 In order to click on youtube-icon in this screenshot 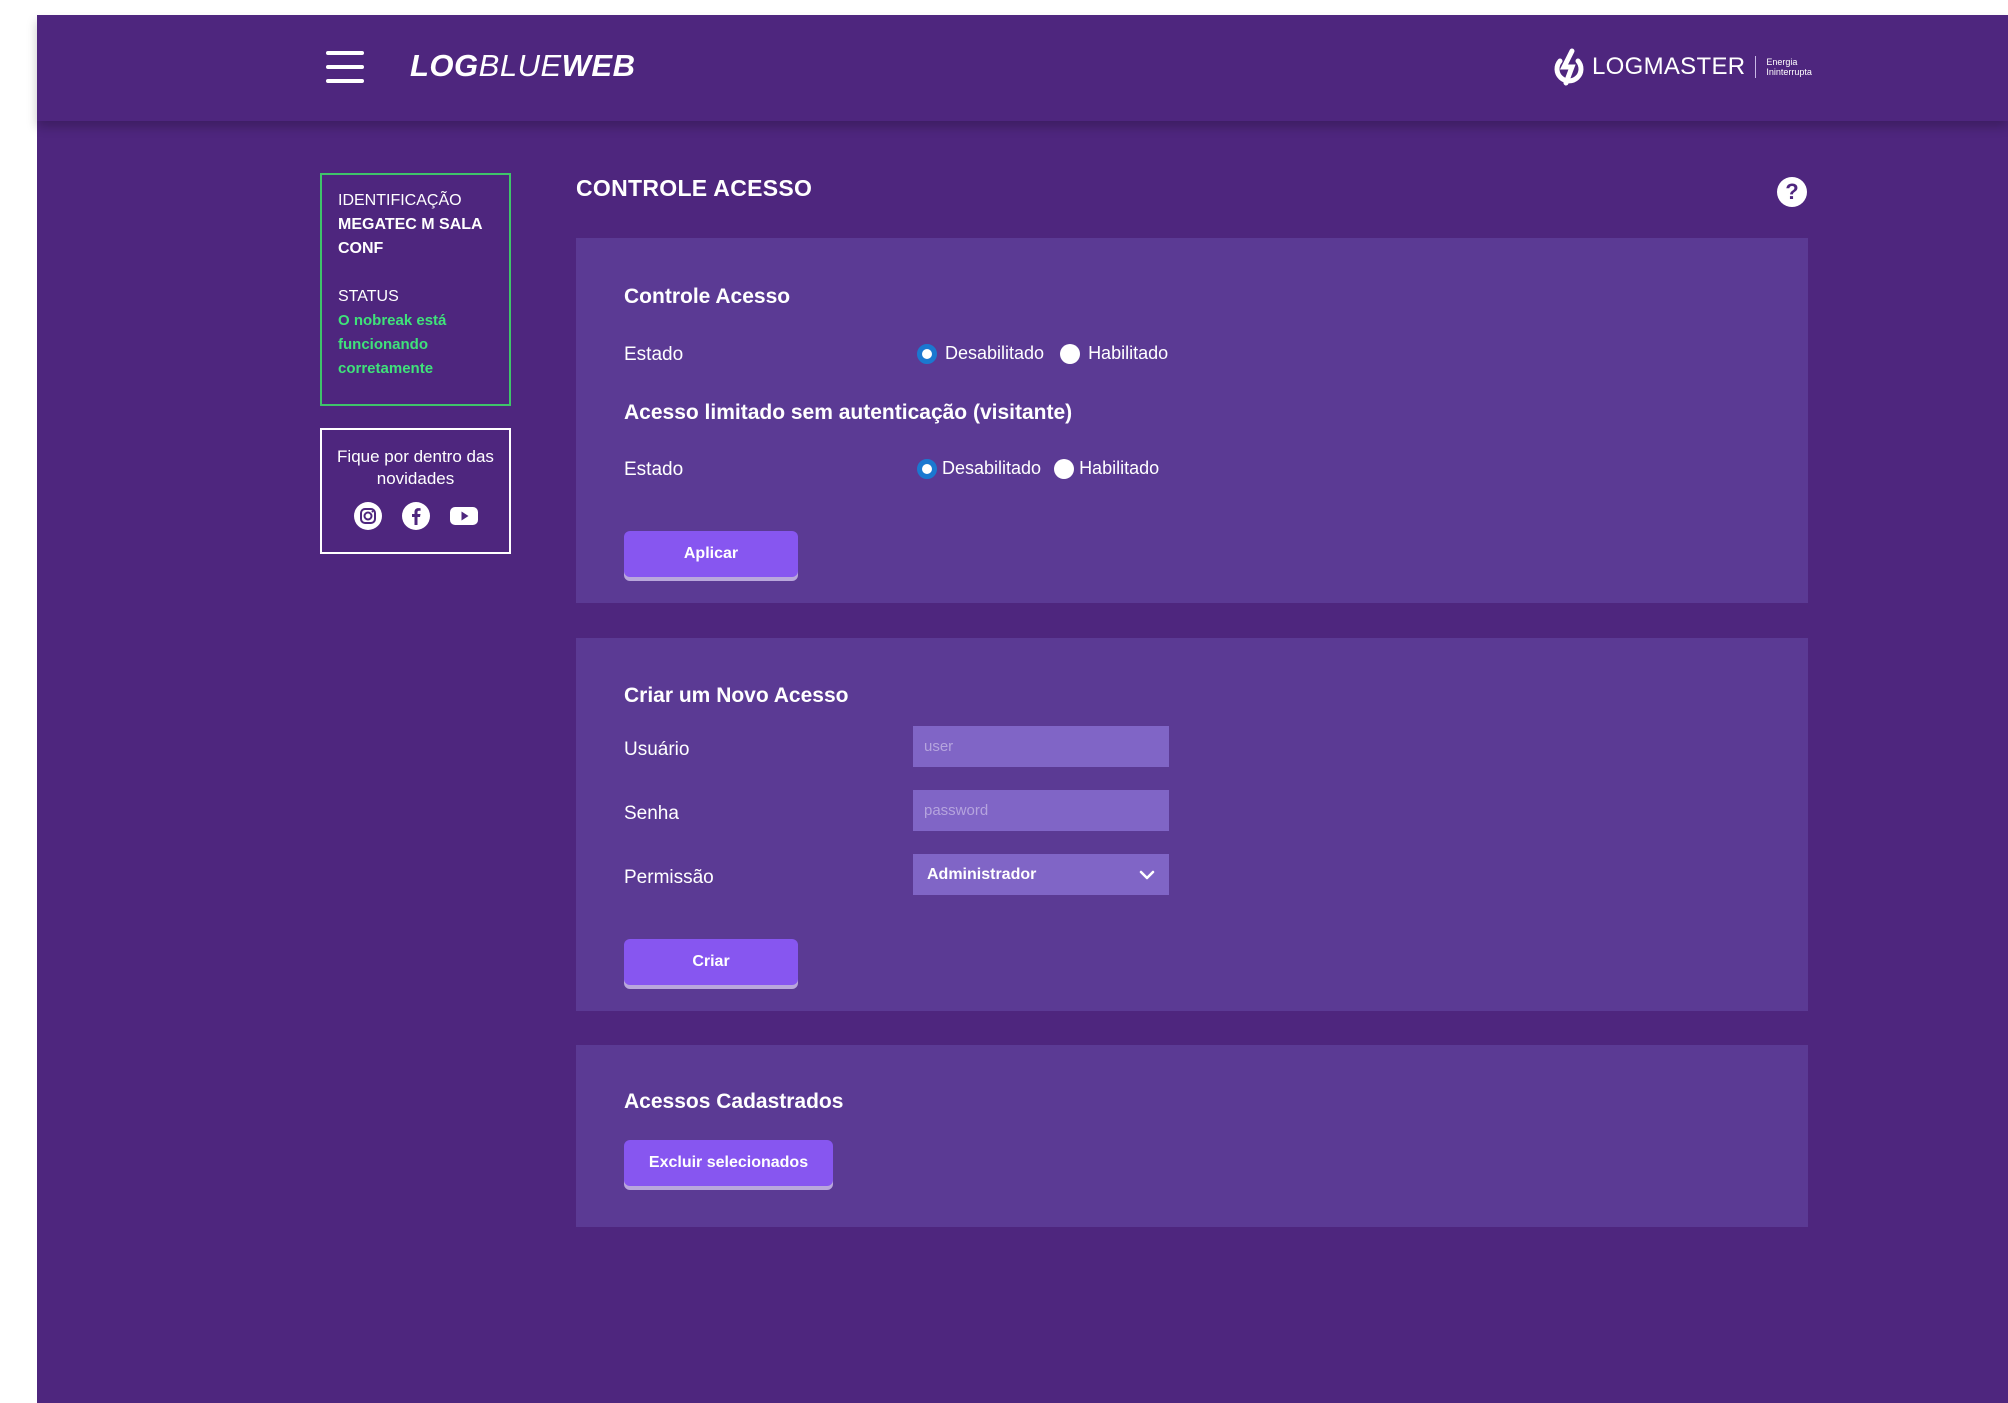, I will do `click(463, 516)`.